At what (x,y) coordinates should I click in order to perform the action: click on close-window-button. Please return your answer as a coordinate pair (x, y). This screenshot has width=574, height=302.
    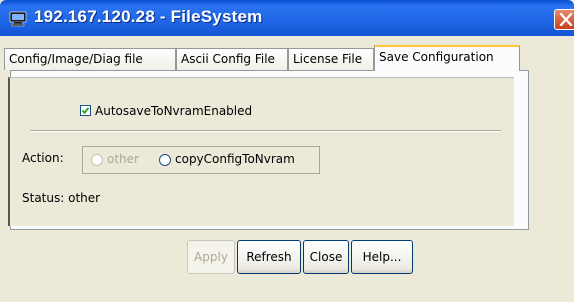
    Looking at the image, I should click on (564, 19).